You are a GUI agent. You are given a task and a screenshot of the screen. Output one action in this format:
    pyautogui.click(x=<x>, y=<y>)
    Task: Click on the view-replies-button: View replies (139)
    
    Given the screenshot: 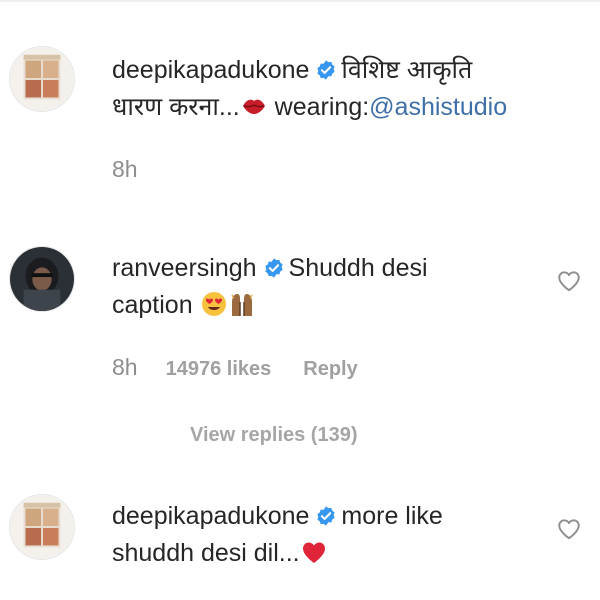 What is the action you would take?
    pyautogui.click(x=274, y=435)
    